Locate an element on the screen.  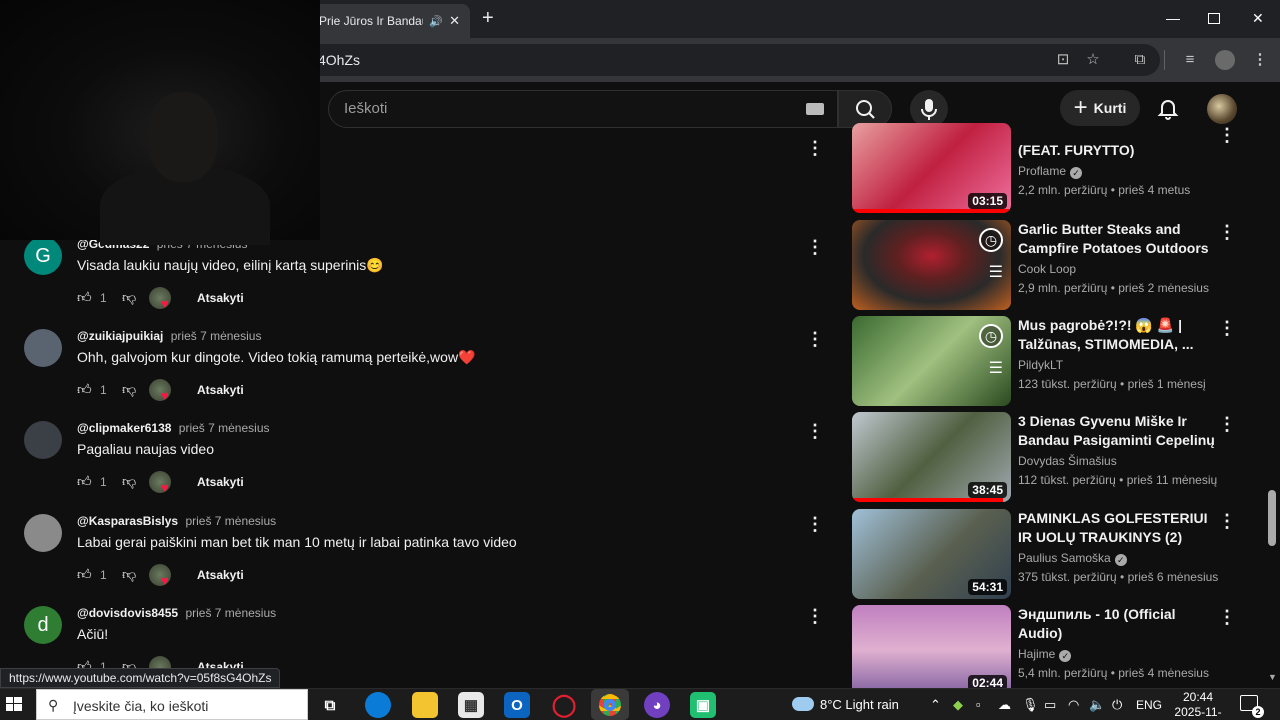
video-thumbnail: 54:31 is located at coordinates (931, 554).